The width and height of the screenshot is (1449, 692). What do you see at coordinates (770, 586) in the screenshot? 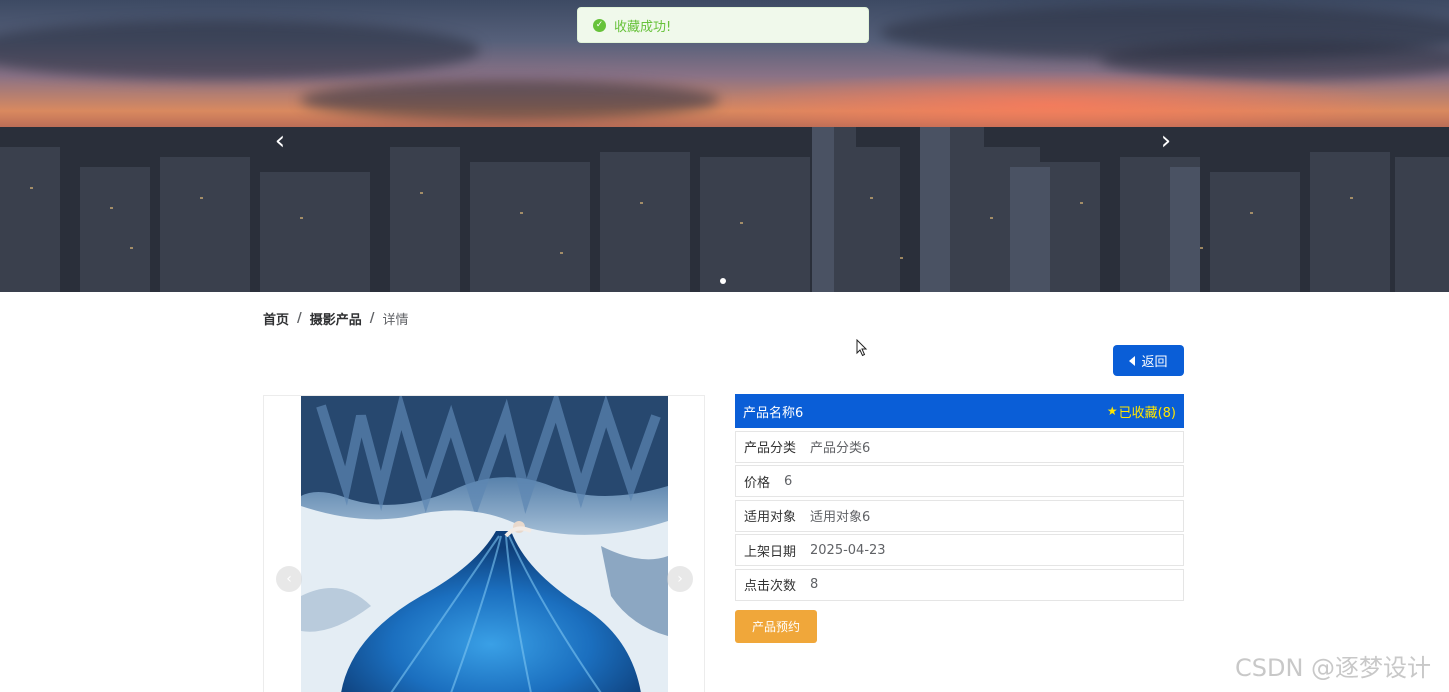
I see `info-label: 点击次数` at bounding box center [770, 586].